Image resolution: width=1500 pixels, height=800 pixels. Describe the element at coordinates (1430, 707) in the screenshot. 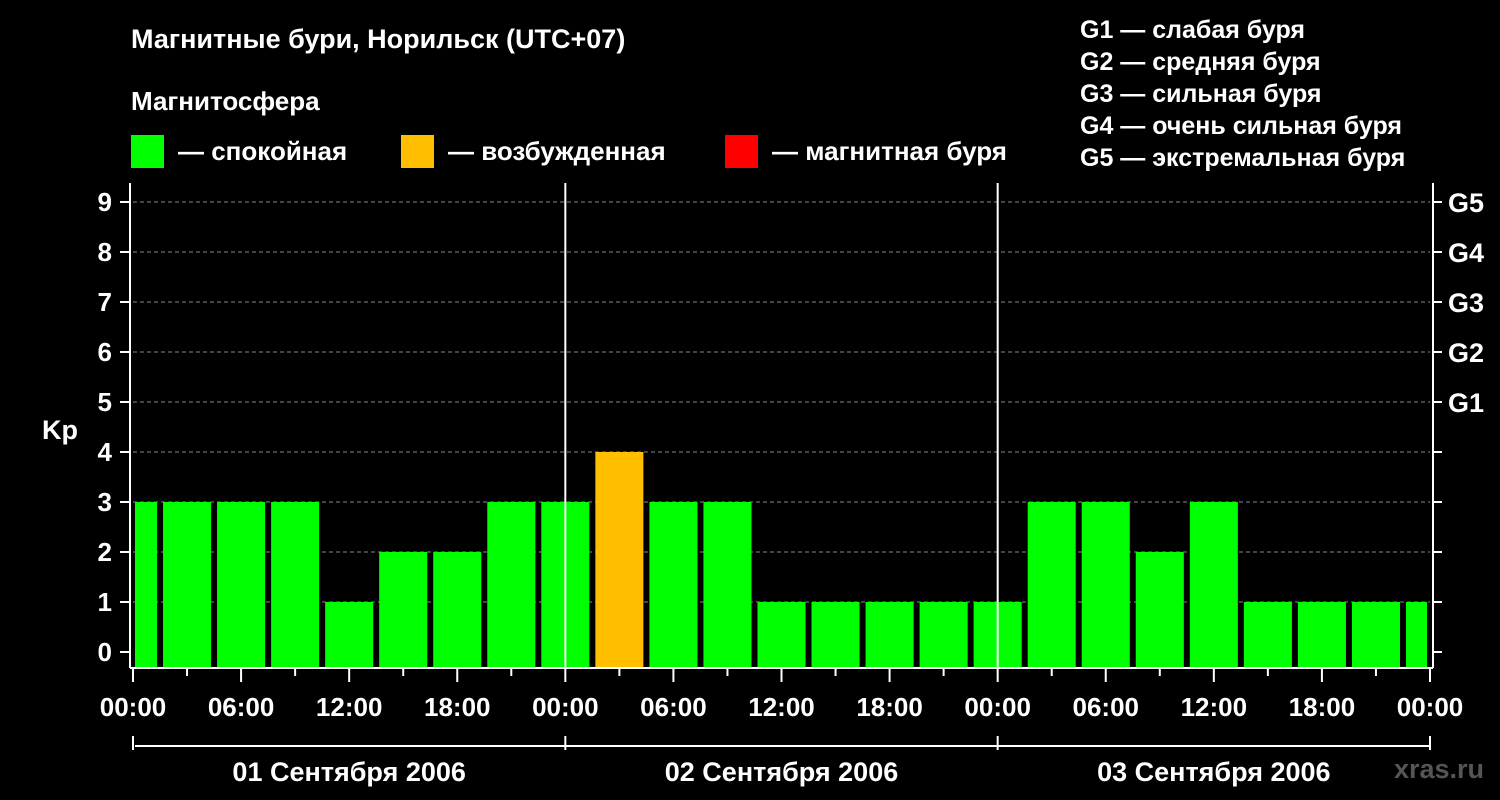

I see `x-tick-label-12: 00:00` at that location.